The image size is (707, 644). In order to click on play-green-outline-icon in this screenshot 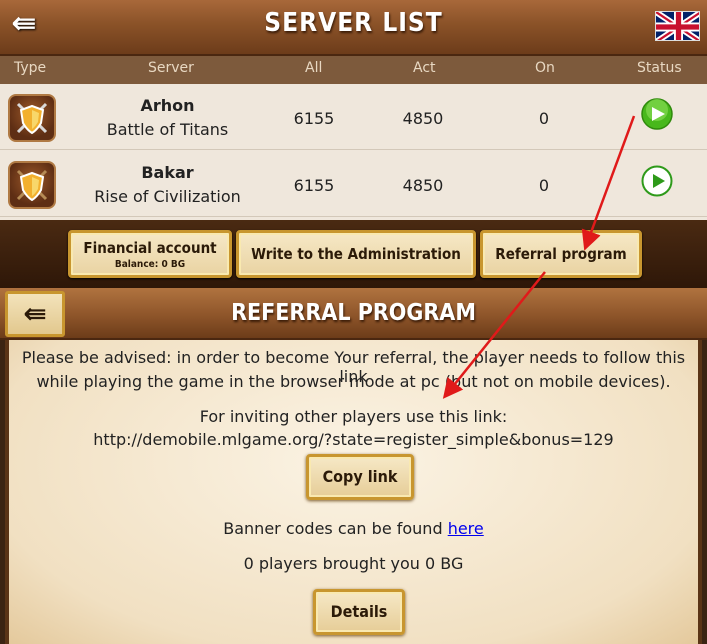, I will do `click(657, 181)`.